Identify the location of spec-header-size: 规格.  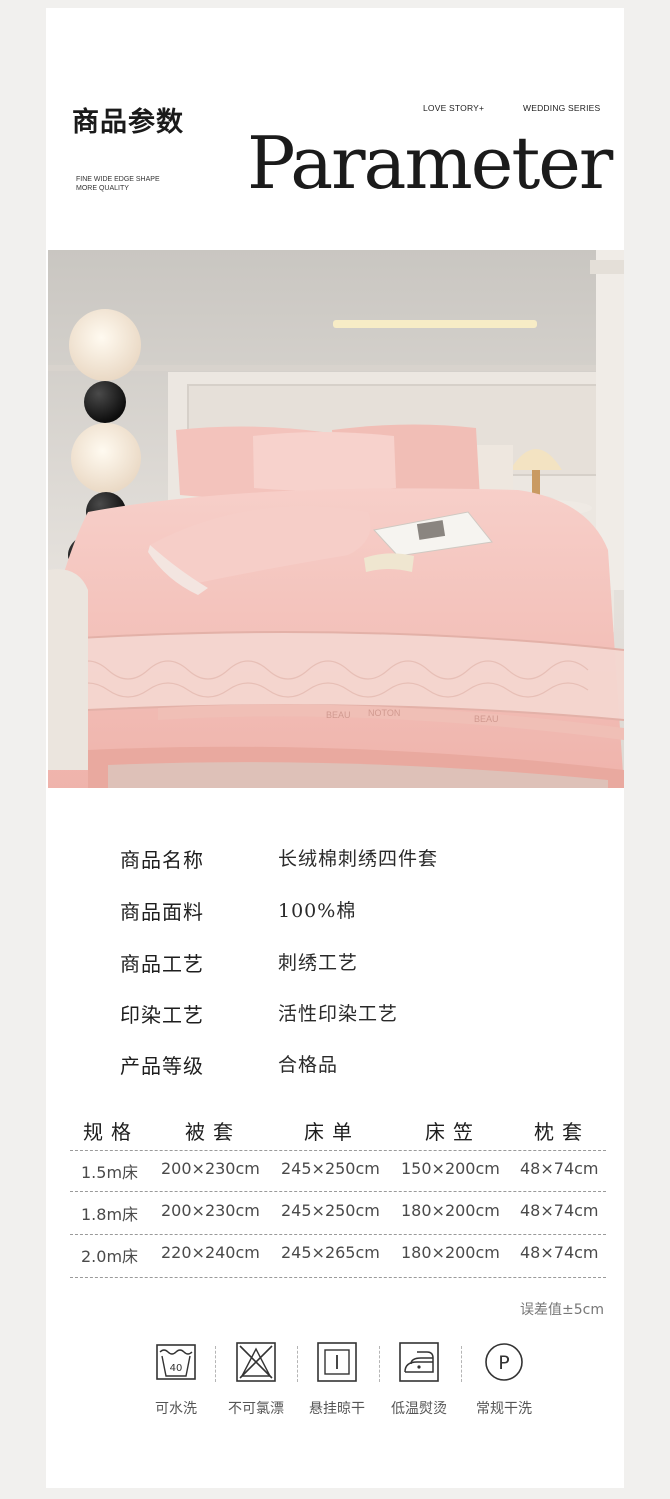
(111, 1132).